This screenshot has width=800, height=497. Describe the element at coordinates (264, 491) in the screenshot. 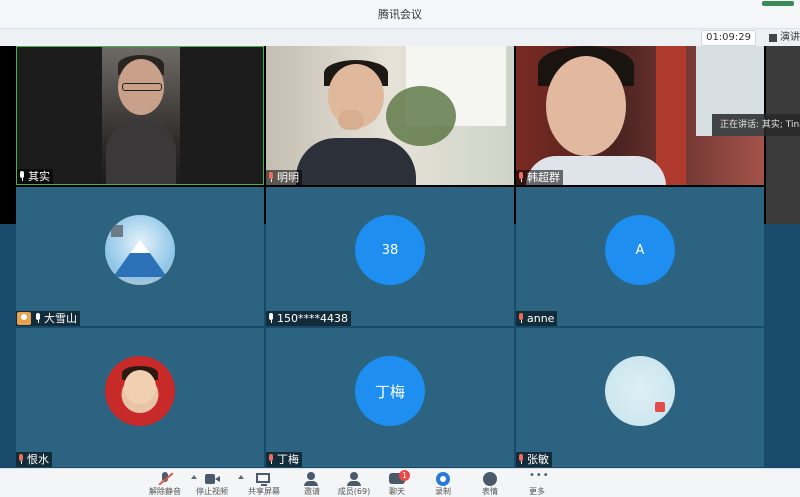

I see `share-screen-label: 共享屏幕` at that location.